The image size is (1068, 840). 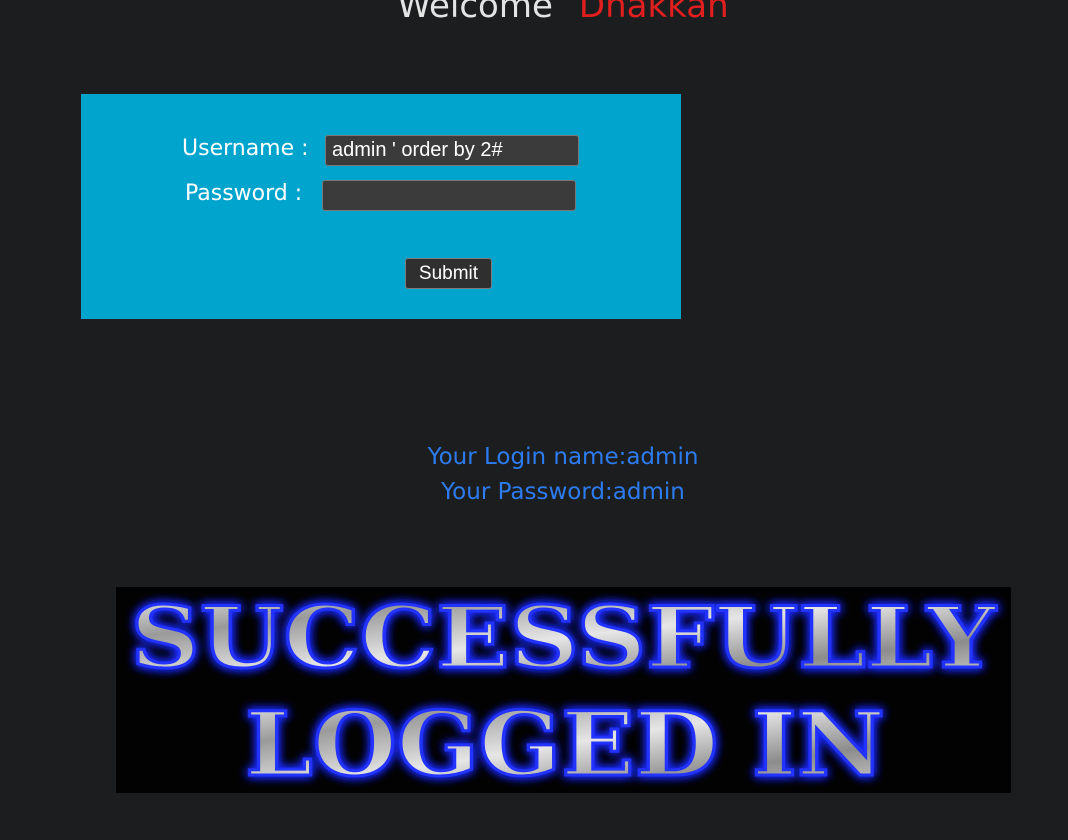 What do you see at coordinates (563, 457) in the screenshot?
I see `login-name-result: Your Login name:admin` at bounding box center [563, 457].